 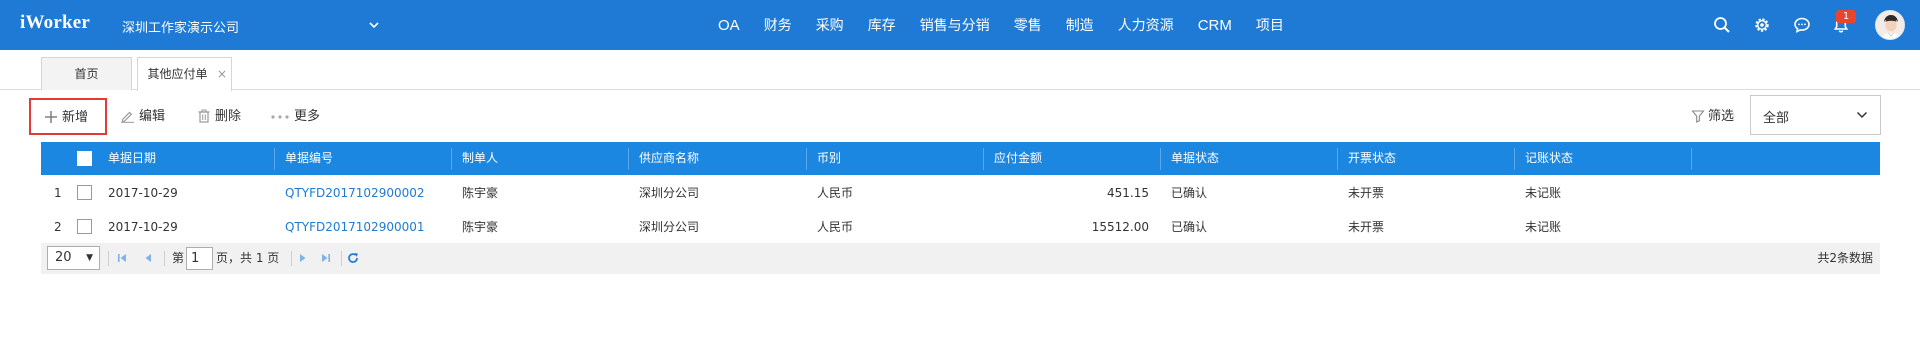 What do you see at coordinates (84, 158) in the screenshot?
I see `select-all-checkbox` at bounding box center [84, 158].